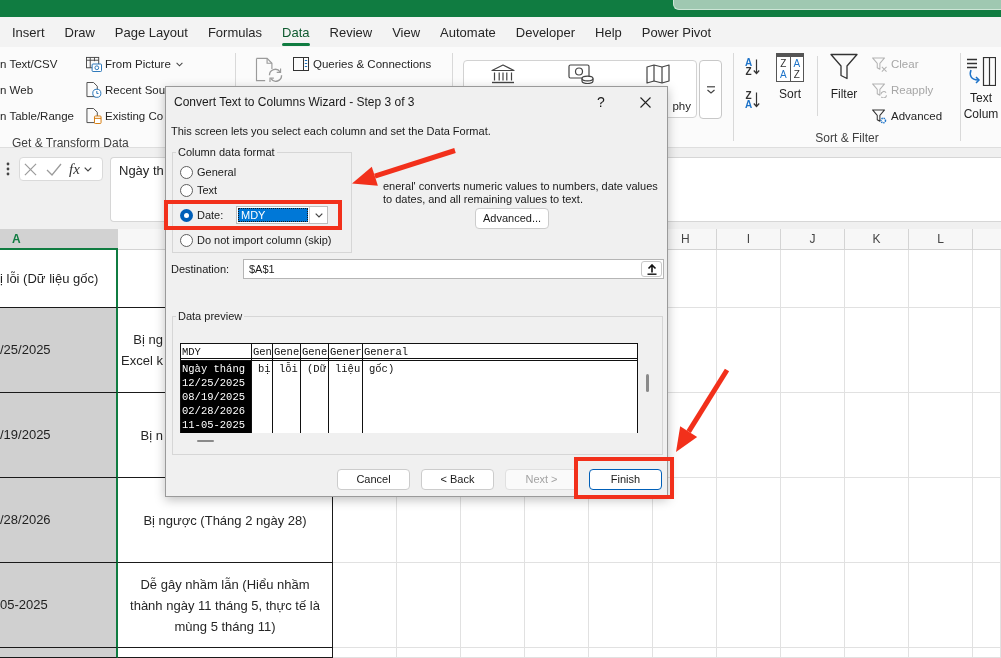  Describe the element at coordinates (59, 350) in the screenshot. I see `table-cell: /25/2025` at that location.